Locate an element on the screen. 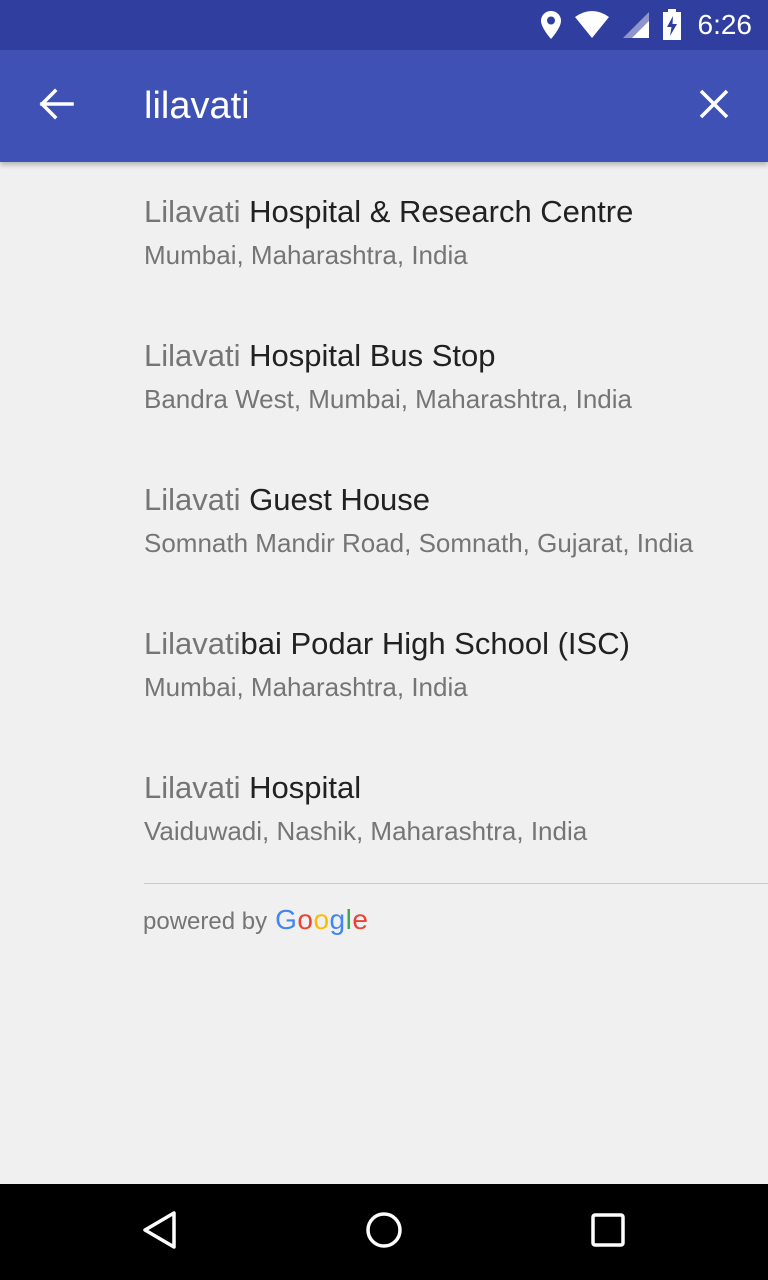  clear-search-button is located at coordinates (714, 106).